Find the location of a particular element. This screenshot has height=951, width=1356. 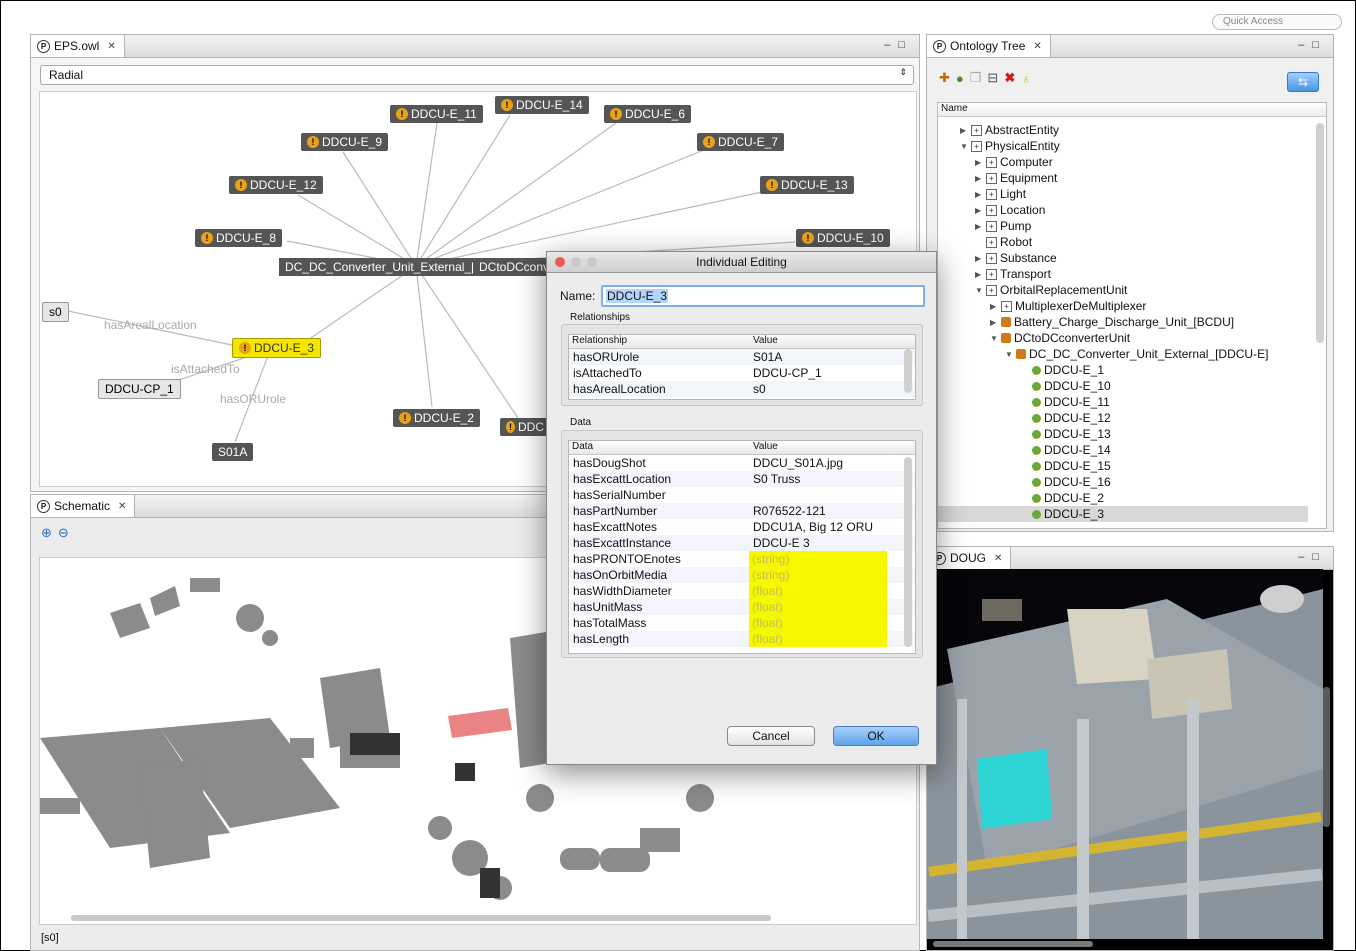

data-value: DDCU-E 3 is located at coordinates (781, 543).